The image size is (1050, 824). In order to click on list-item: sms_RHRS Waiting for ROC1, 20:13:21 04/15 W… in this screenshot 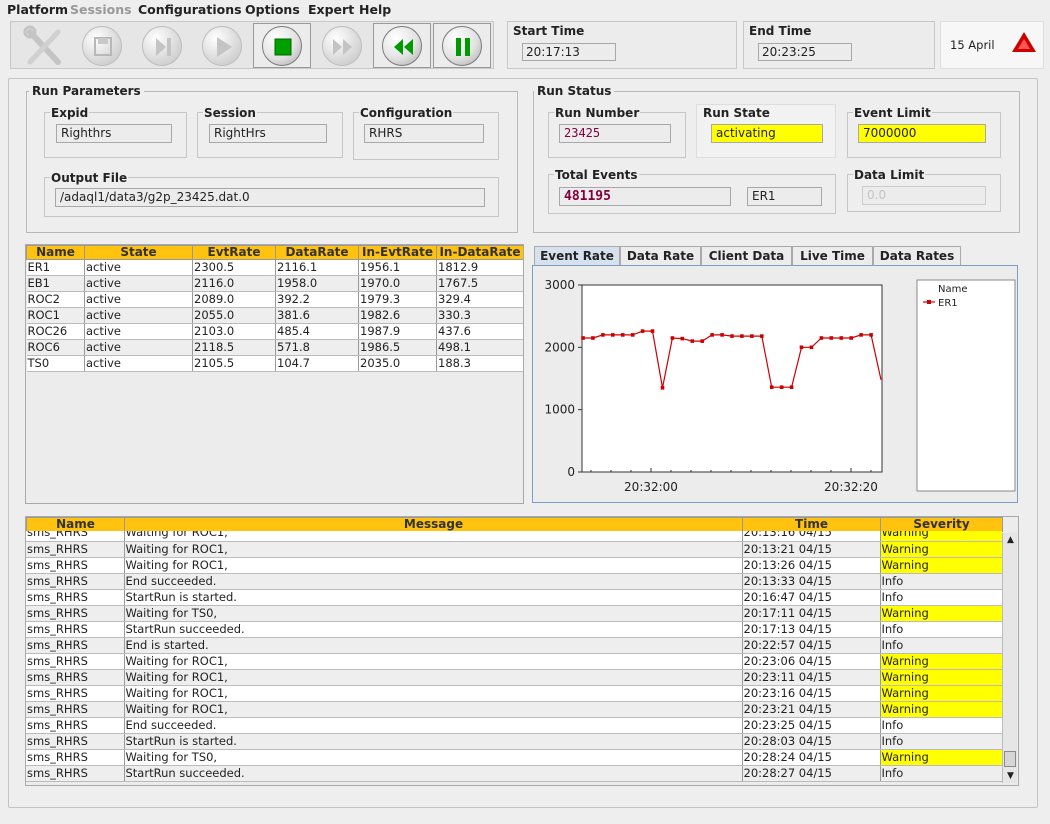, I will do `click(514, 549)`.